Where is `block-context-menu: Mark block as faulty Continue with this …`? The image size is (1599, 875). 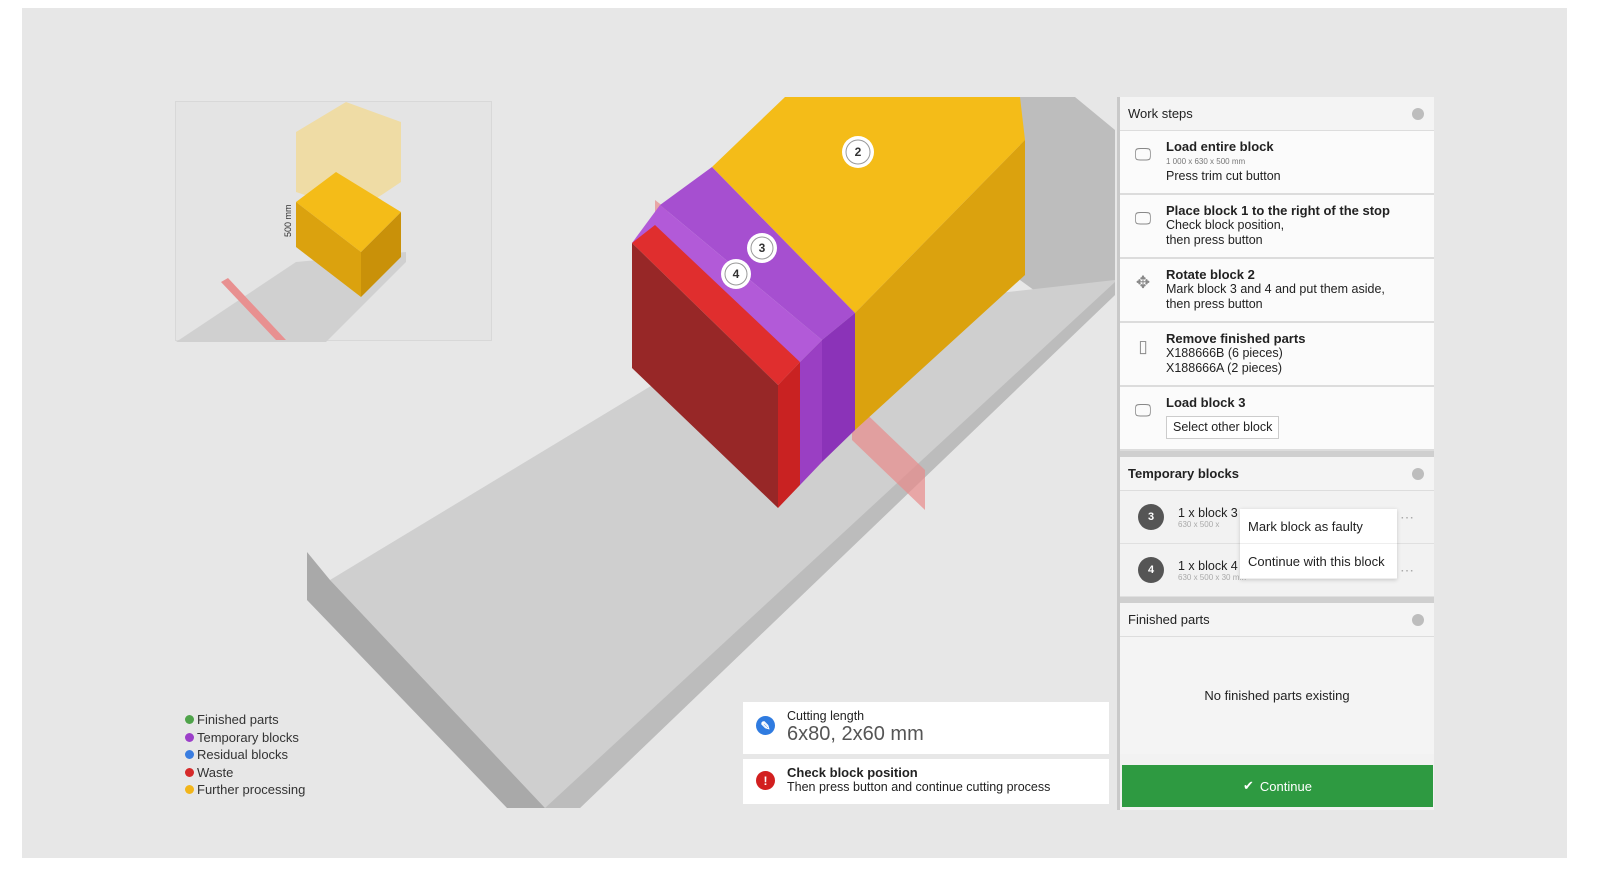 block-context-menu: Mark block as faulty Continue with this … is located at coordinates (1318, 544).